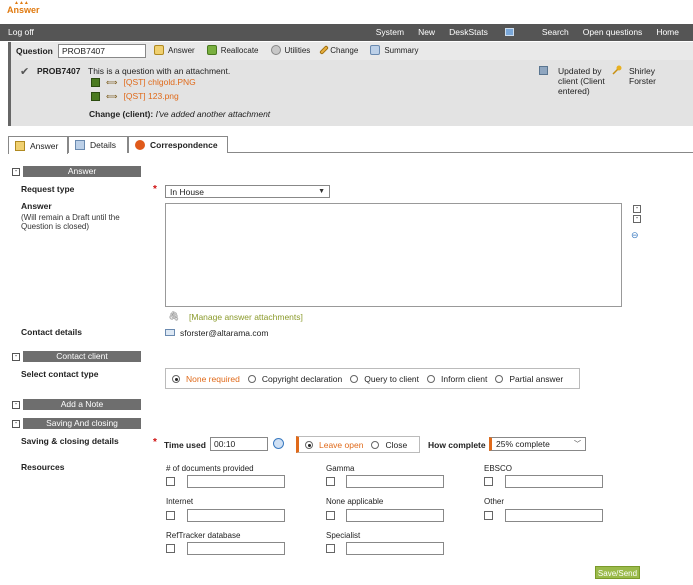 The width and height of the screenshot is (693, 585). What do you see at coordinates (529, 379) in the screenshot?
I see `radio-partial-answer: Partial answer` at bounding box center [529, 379].